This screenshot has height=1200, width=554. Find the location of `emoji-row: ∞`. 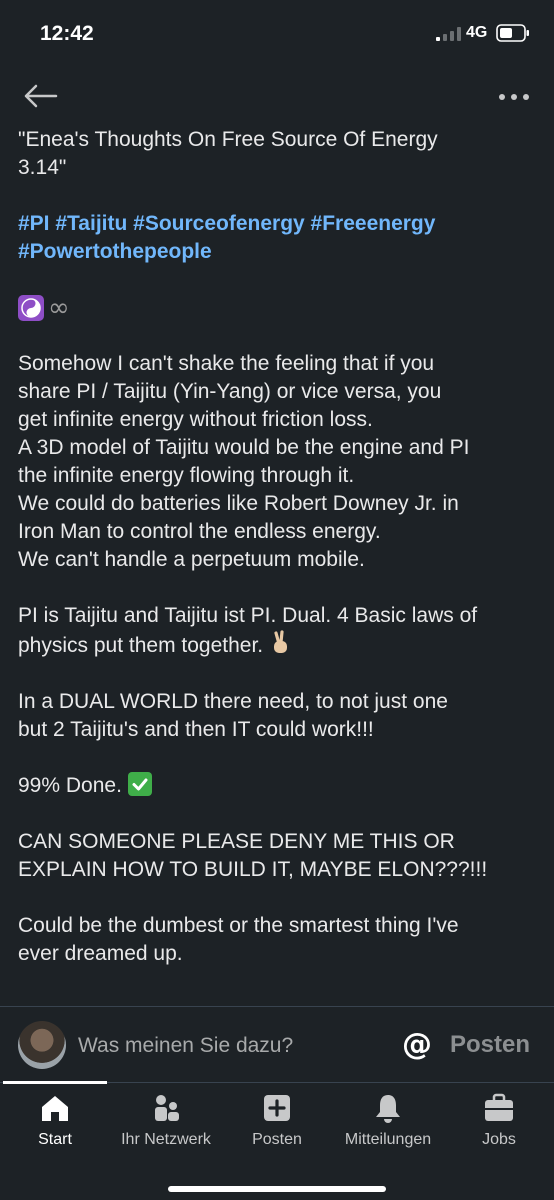

emoji-row: ∞ is located at coordinates (277, 308).